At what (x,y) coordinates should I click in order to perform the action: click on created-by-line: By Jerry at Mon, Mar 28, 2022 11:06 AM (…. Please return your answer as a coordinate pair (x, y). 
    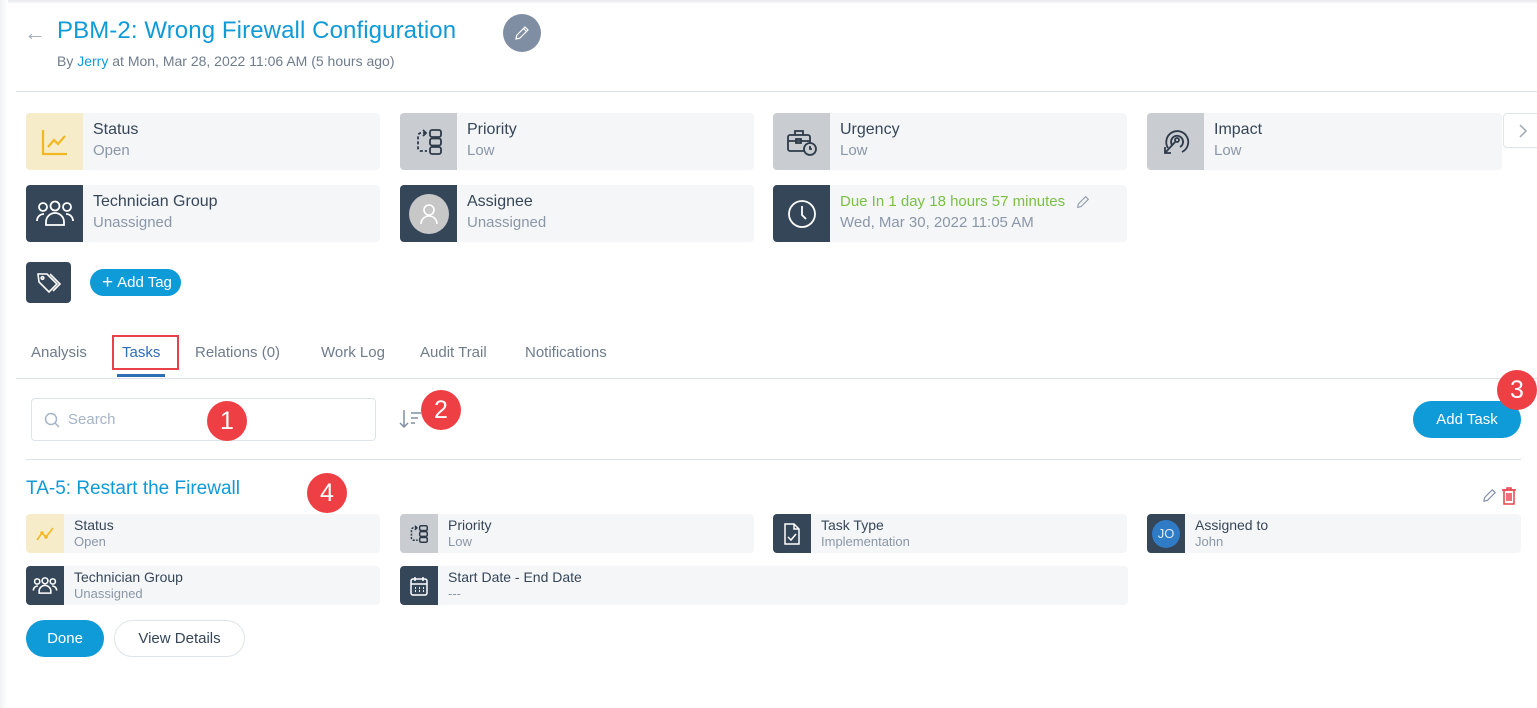
    Looking at the image, I should click on (225, 61).